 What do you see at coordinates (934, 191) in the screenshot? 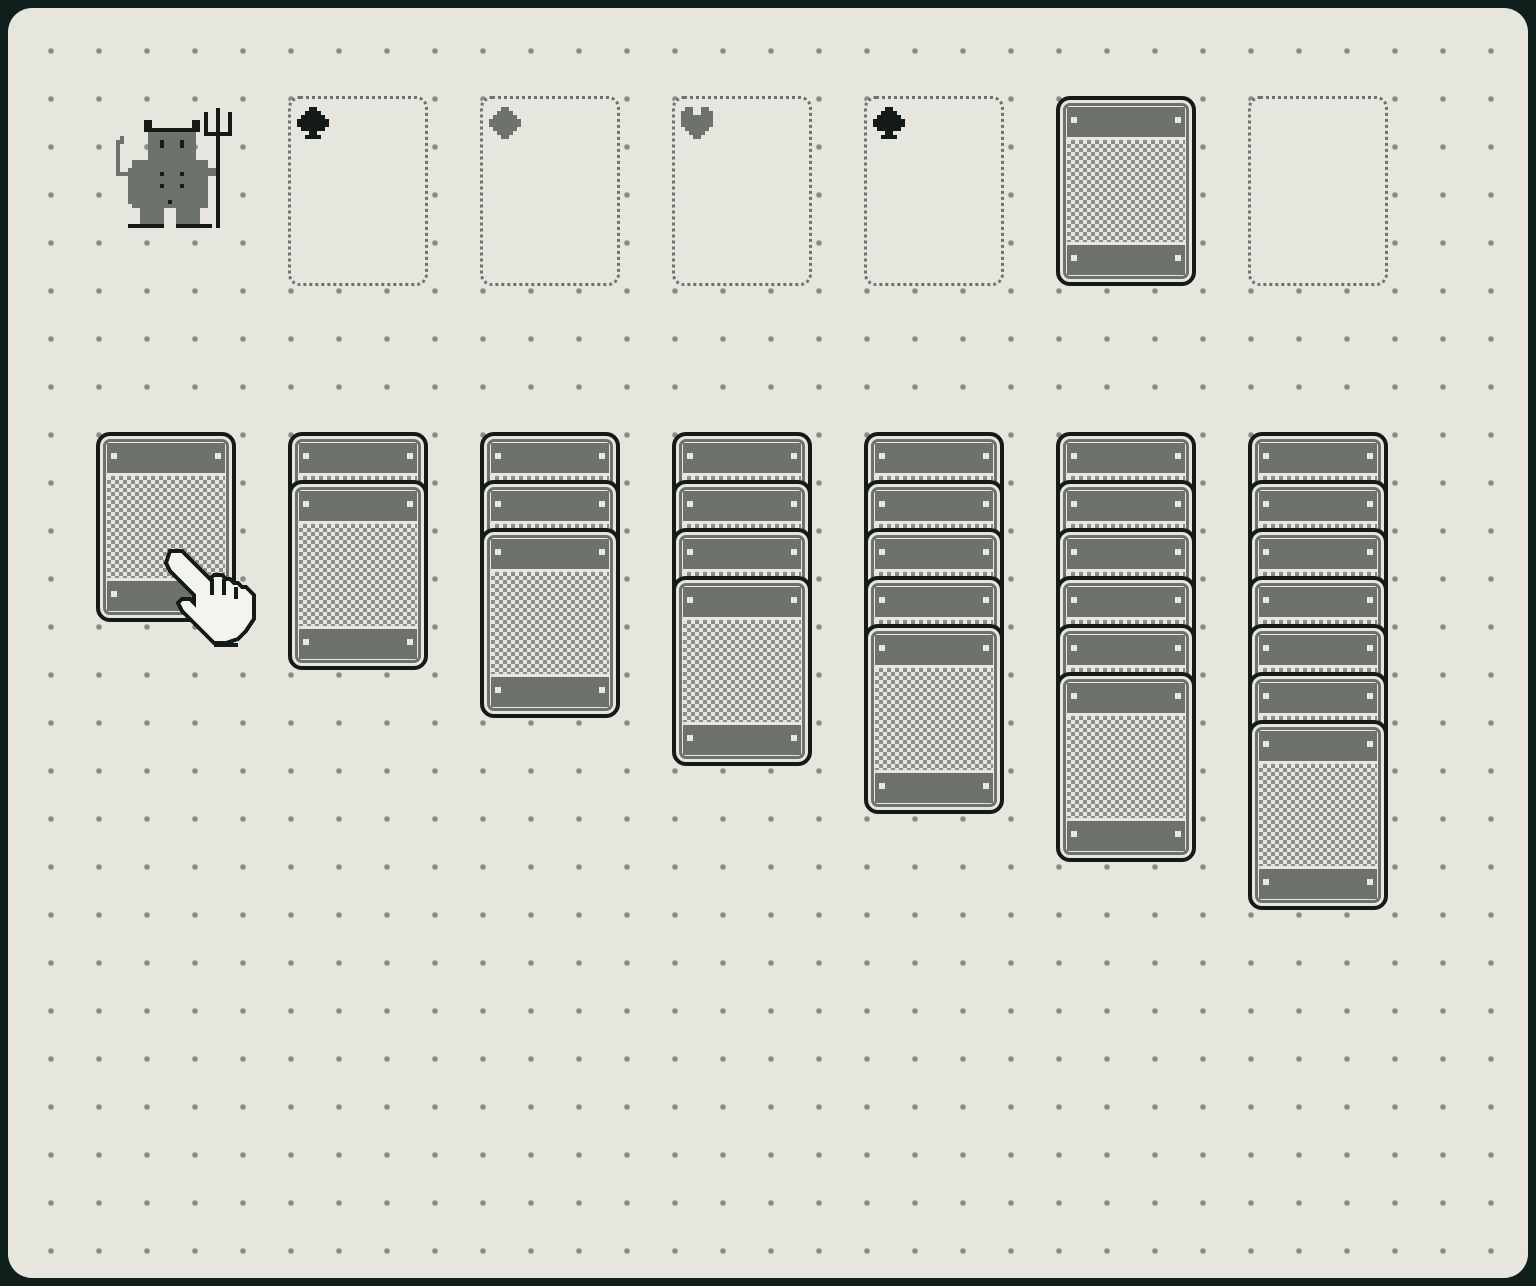
I see `foundation-spades` at bounding box center [934, 191].